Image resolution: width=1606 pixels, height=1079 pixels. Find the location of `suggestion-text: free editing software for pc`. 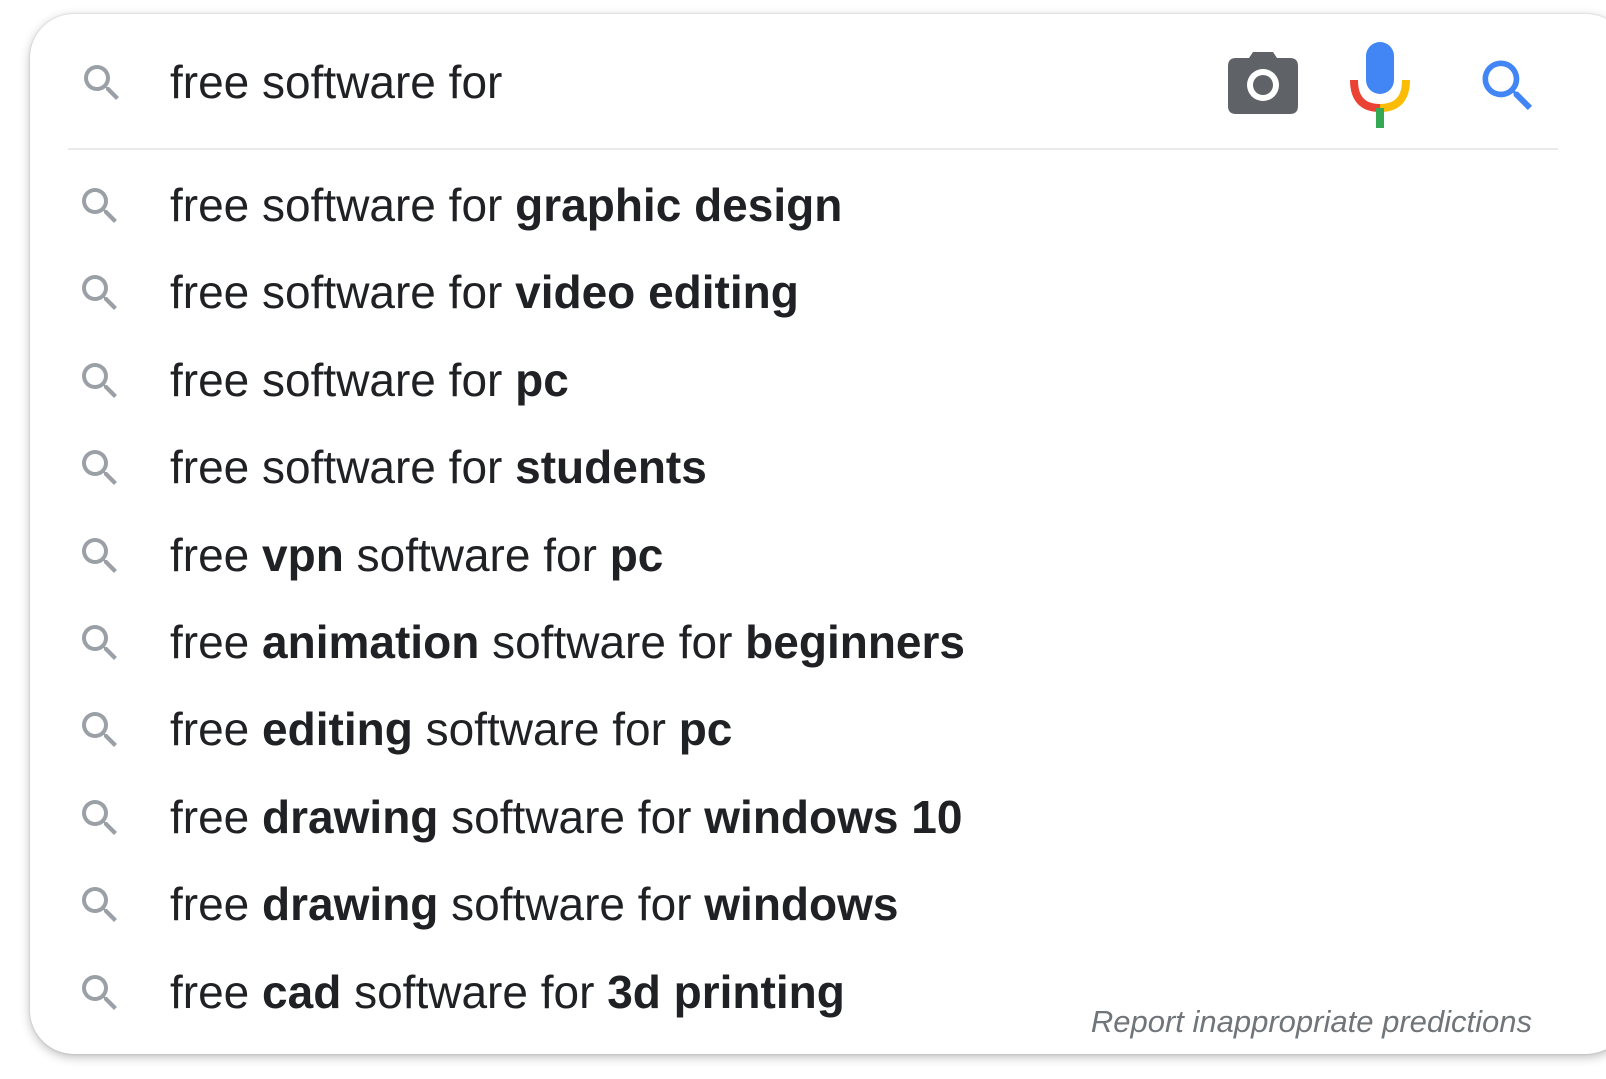

suggestion-text: free editing software for pc is located at coordinates (451, 729).